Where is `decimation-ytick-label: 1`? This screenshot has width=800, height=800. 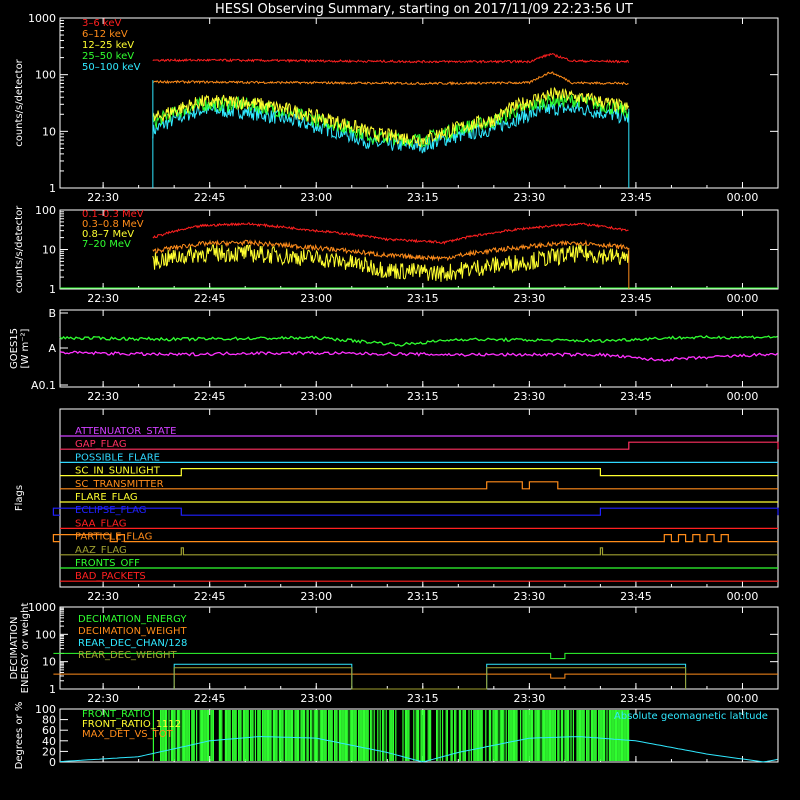 decimation-ytick-label: 1 is located at coordinates (52, 689).